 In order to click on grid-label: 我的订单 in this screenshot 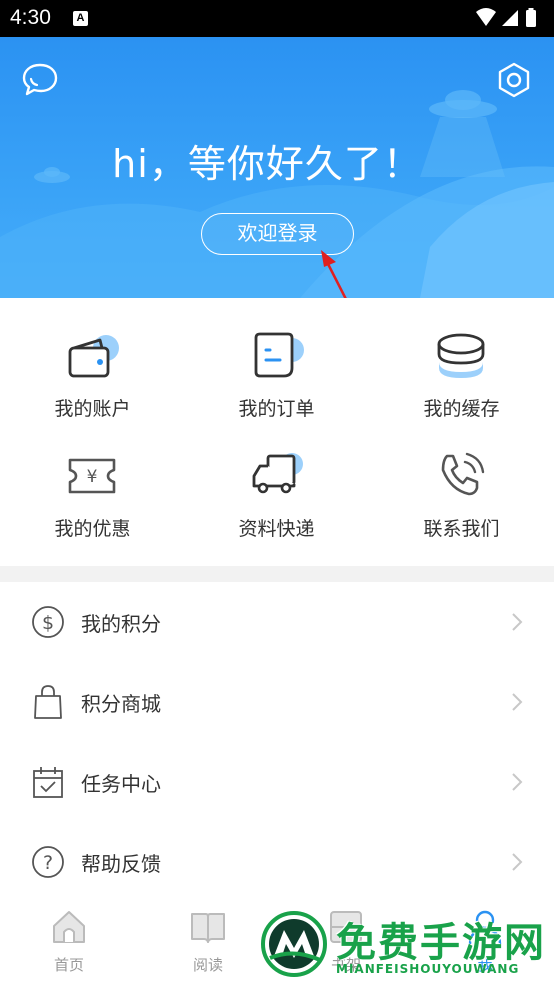, I will do `click(276, 409)`.